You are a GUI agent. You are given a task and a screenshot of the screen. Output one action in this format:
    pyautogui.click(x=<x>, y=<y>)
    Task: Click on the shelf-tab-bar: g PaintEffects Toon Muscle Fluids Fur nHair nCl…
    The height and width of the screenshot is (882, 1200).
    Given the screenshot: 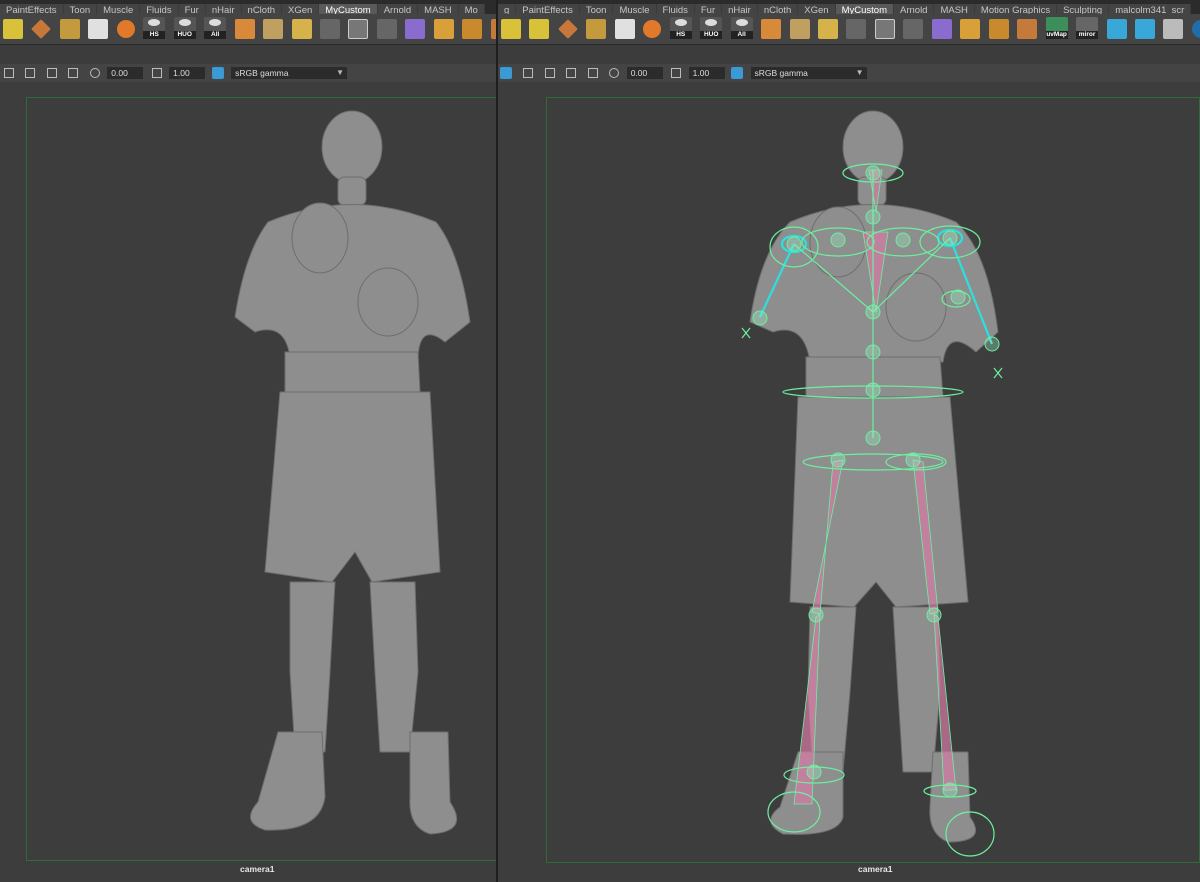 What is the action you would take?
    pyautogui.click(x=849, y=7)
    